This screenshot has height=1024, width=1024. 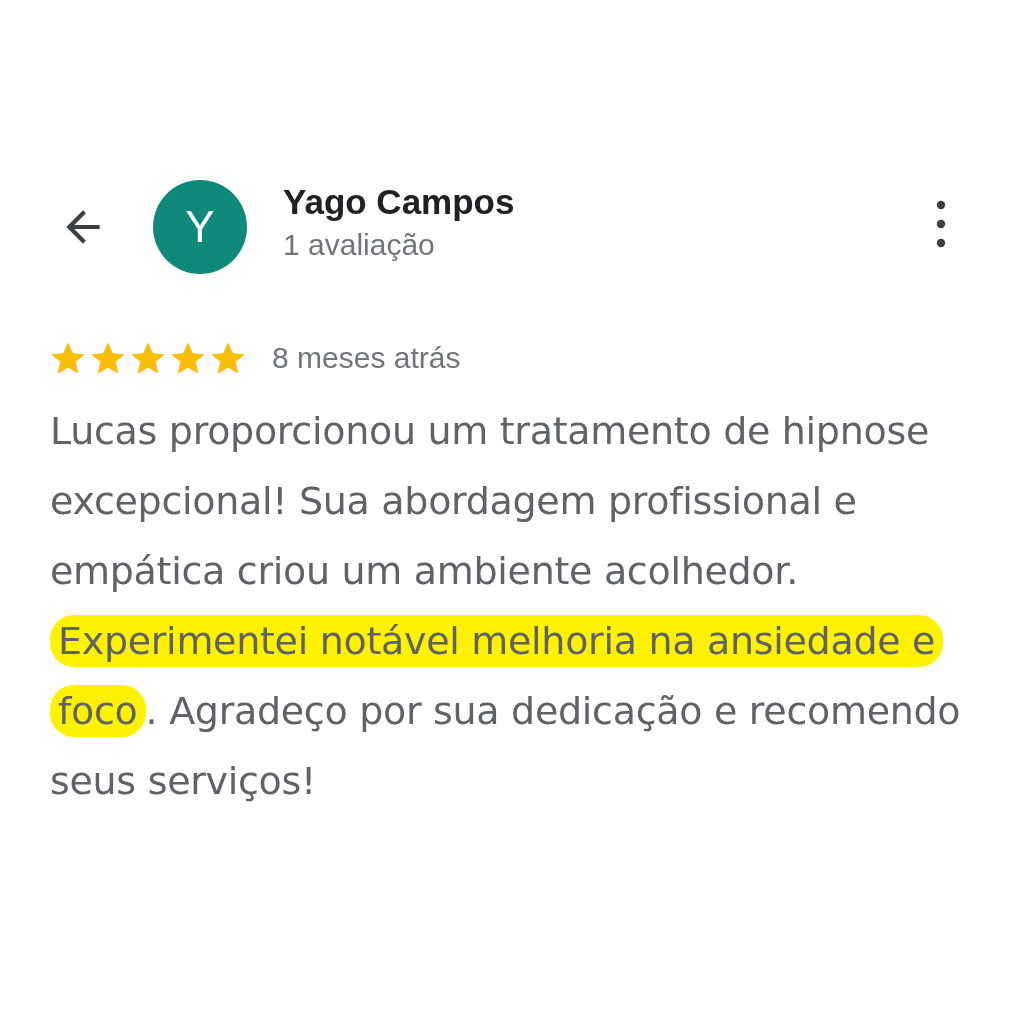 I want to click on avatar: Y, so click(x=200, y=227).